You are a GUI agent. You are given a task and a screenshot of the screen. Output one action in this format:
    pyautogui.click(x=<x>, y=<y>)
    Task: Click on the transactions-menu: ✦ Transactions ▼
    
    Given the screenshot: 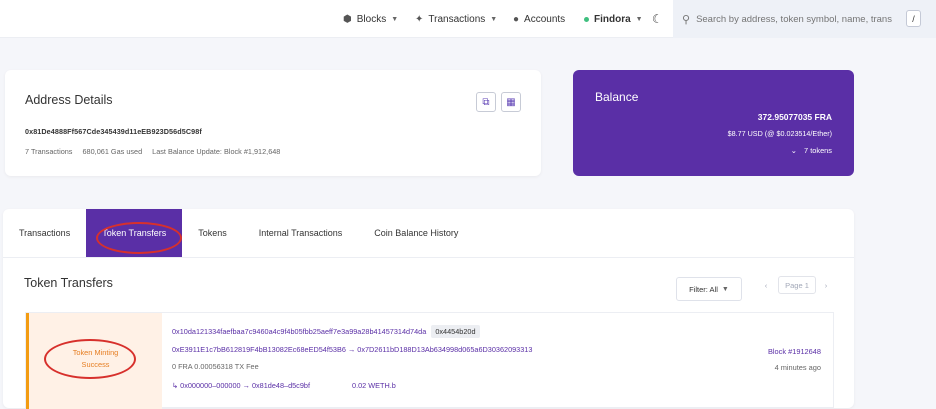 What is the action you would take?
    pyautogui.click(x=456, y=19)
    